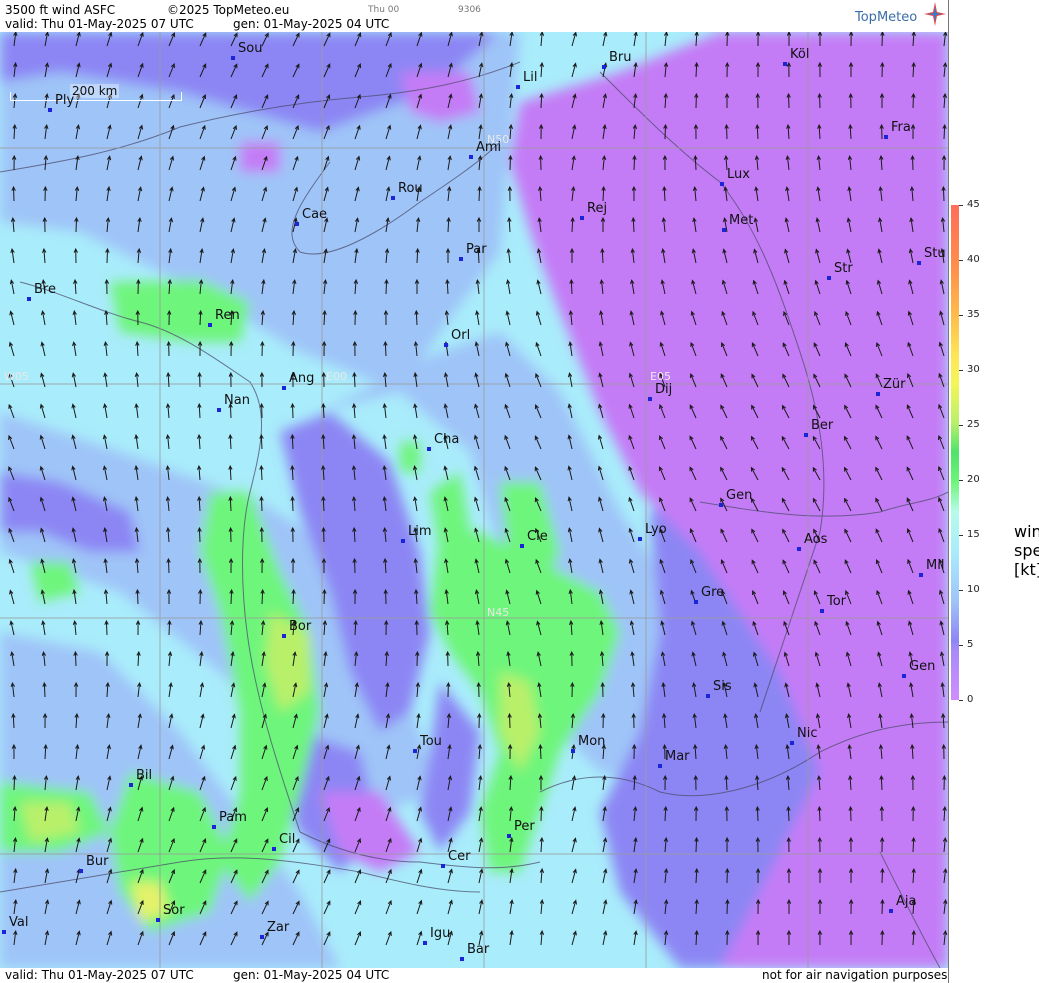 This screenshot has width=1039, height=983. I want to click on legend-tick: 0, so click(970, 699).